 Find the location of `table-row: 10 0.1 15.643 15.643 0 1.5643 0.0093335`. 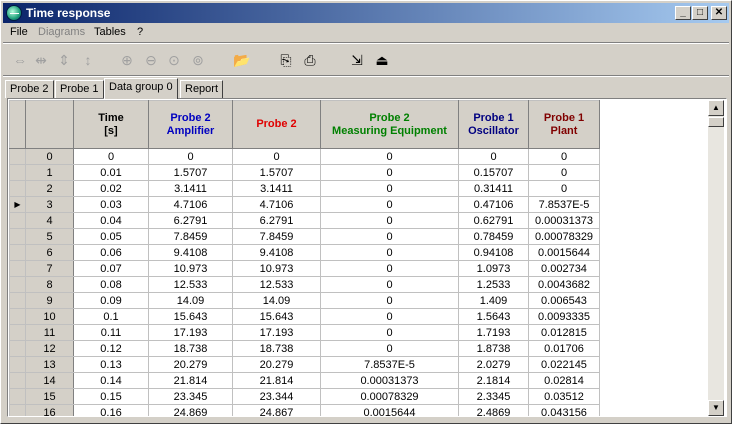

table-row: 10 0.1 15.643 15.643 0 1.5643 0.0093335 is located at coordinates (304, 316).